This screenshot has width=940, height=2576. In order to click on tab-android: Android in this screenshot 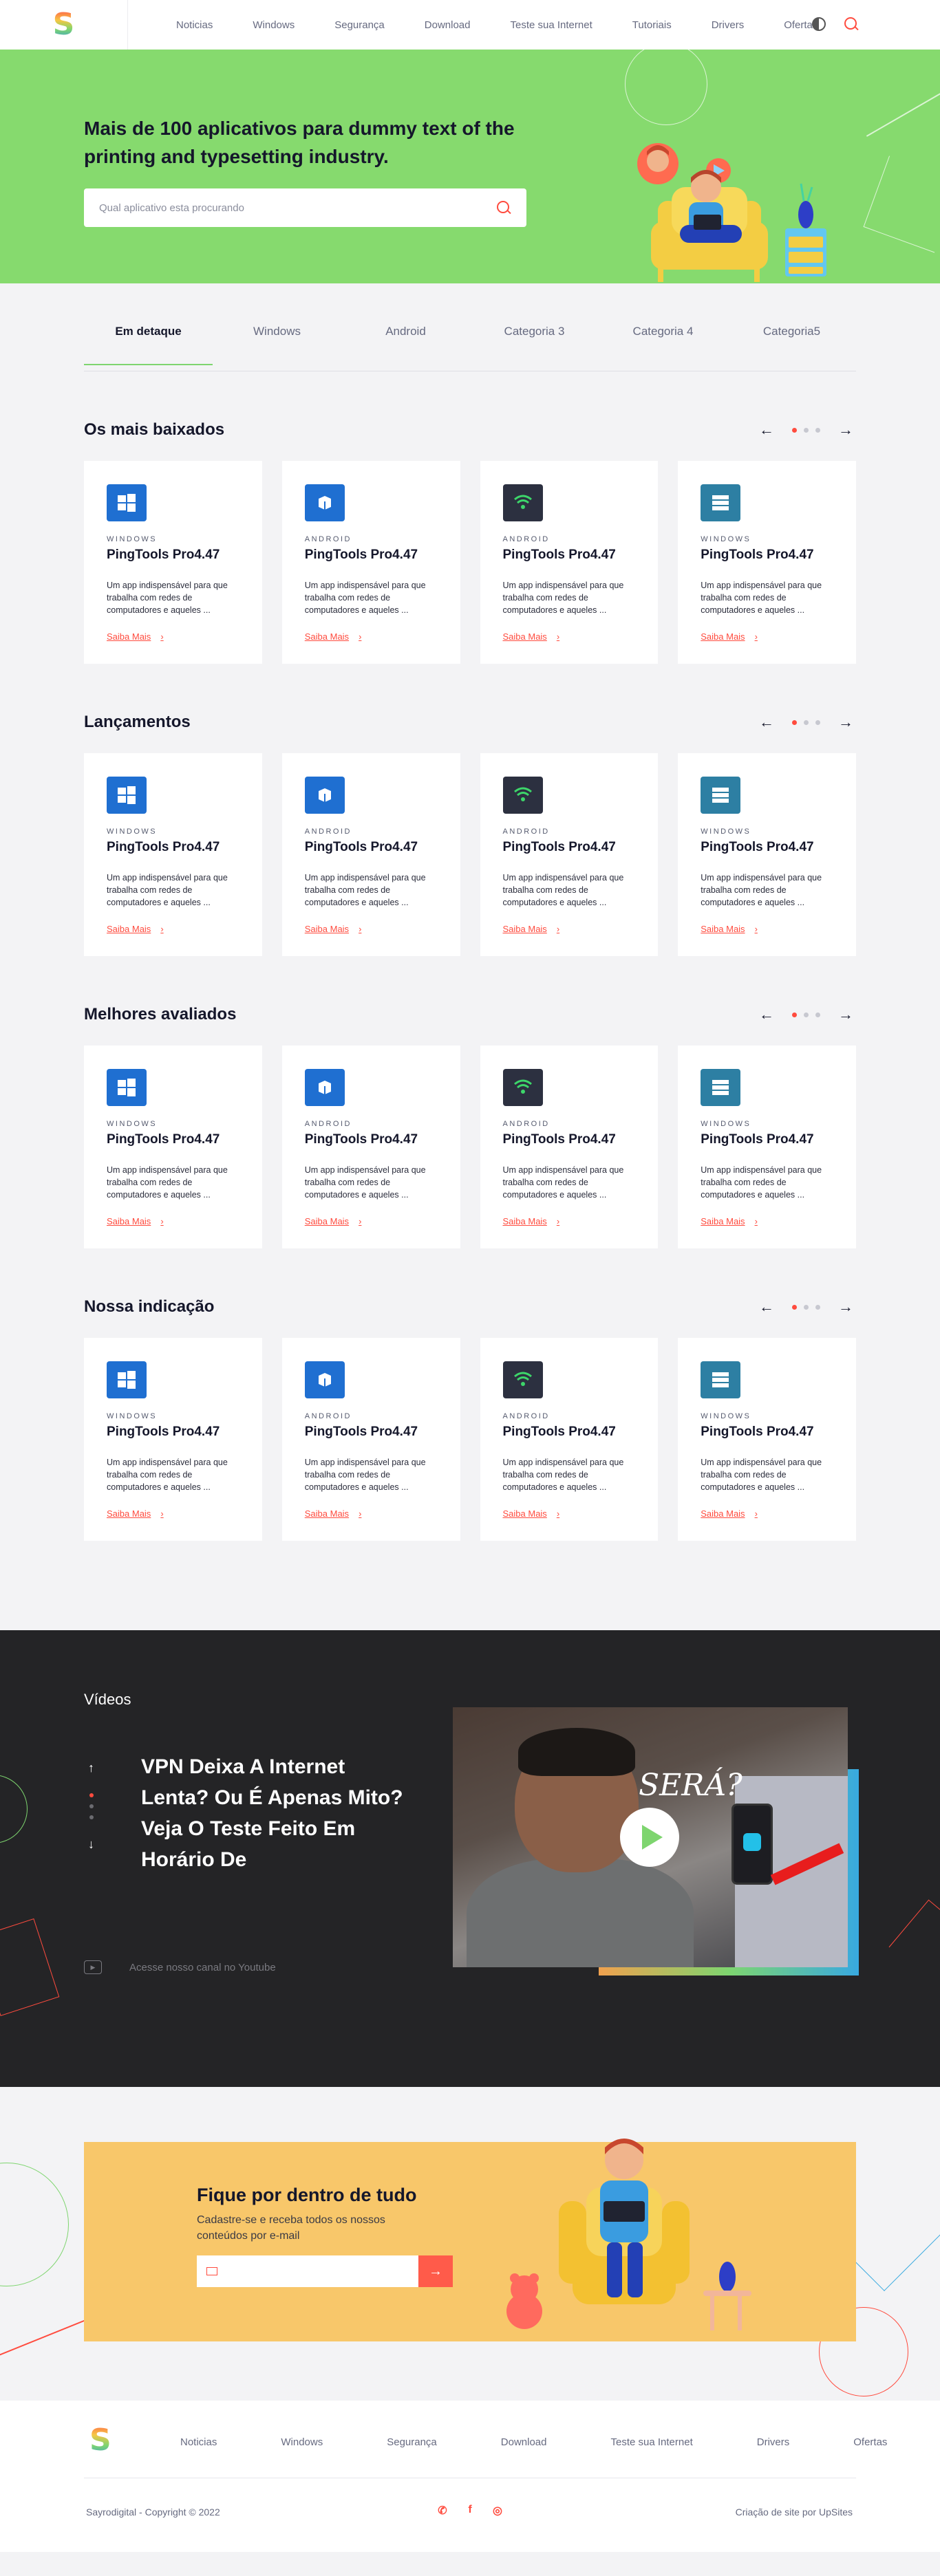, I will do `click(405, 327)`.